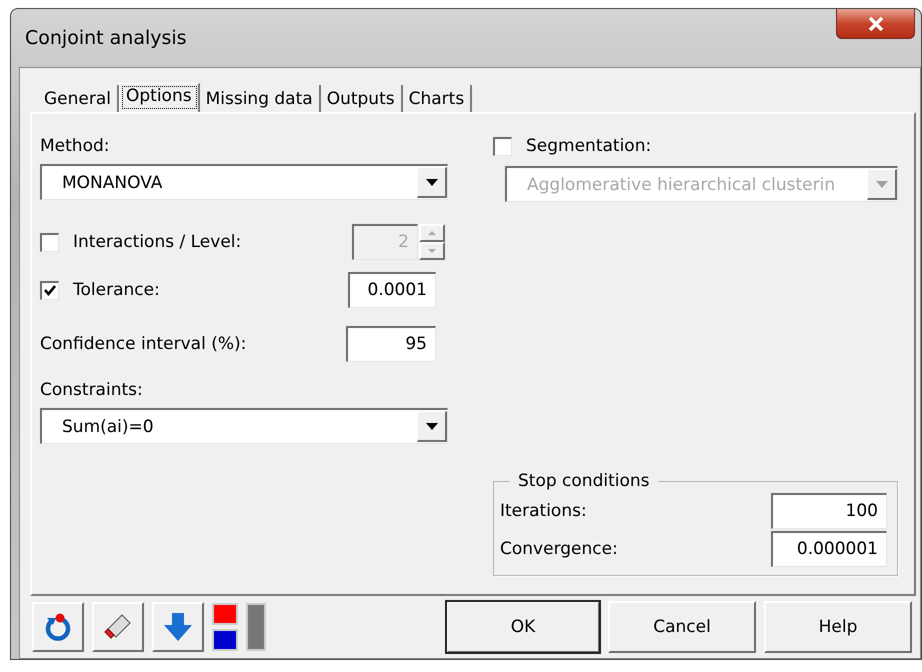  I want to click on tab: Outputs, so click(361, 98).